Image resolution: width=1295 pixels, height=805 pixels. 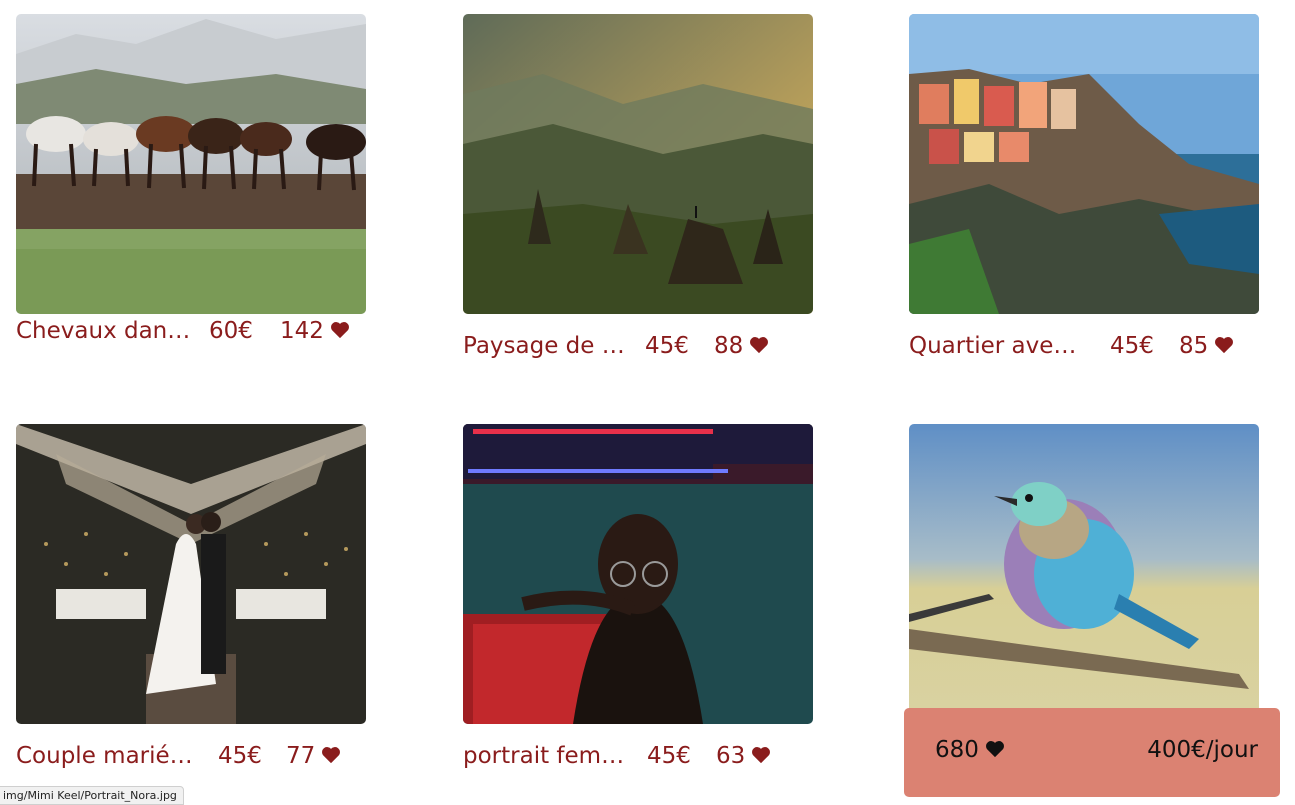 I want to click on landscape-image, so click(x=638, y=164).